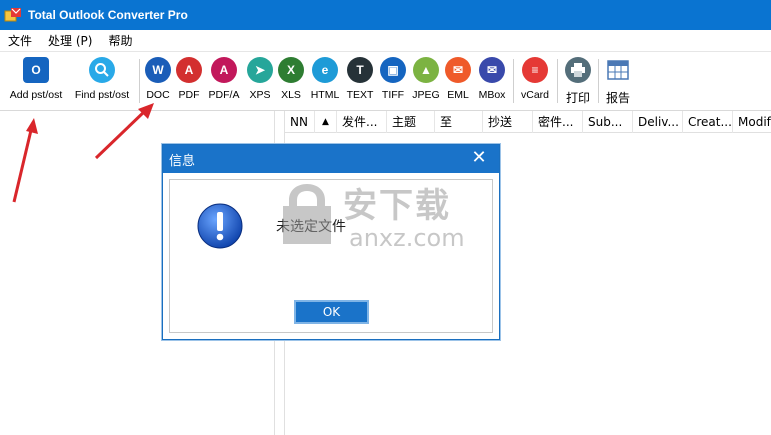 The width and height of the screenshot is (771, 435). I want to click on close-icon: ✕, so click(479, 158).